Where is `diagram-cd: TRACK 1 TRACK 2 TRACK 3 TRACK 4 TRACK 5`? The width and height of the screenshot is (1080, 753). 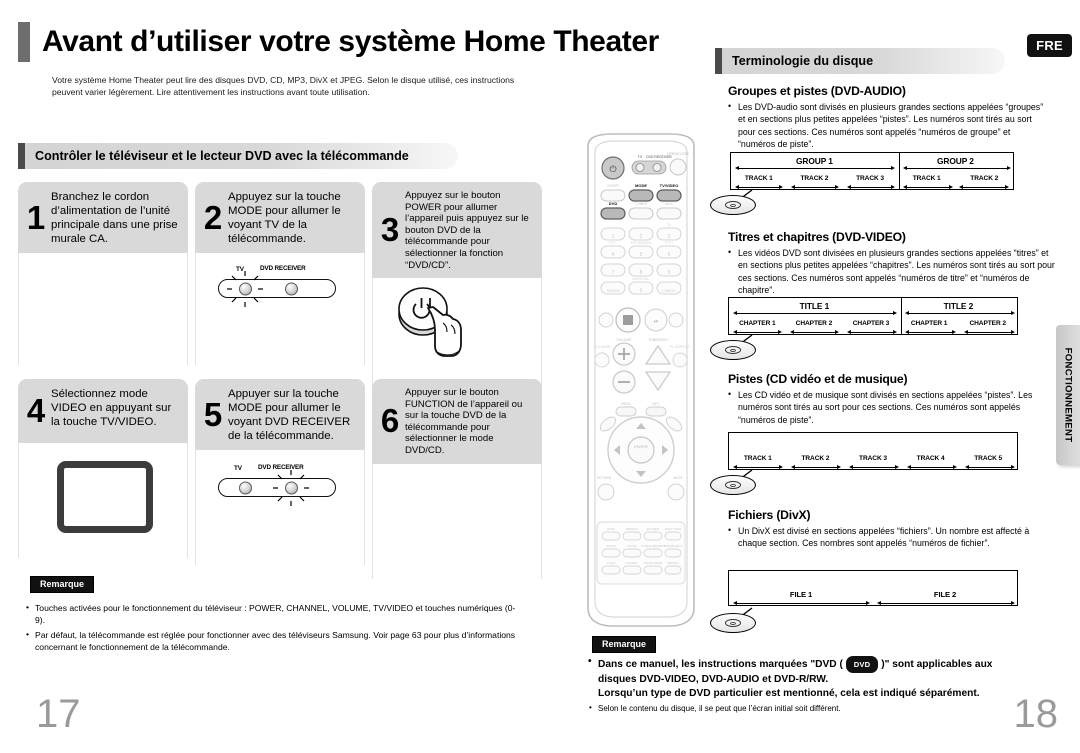
diagram-cd: TRACK 1 TRACK 2 TRACK 3 TRACK 4 TRACK 5 is located at coordinates (873, 451).